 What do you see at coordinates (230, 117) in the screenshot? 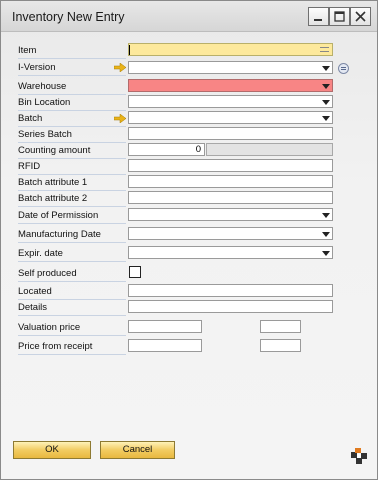
I see `batch-select` at bounding box center [230, 117].